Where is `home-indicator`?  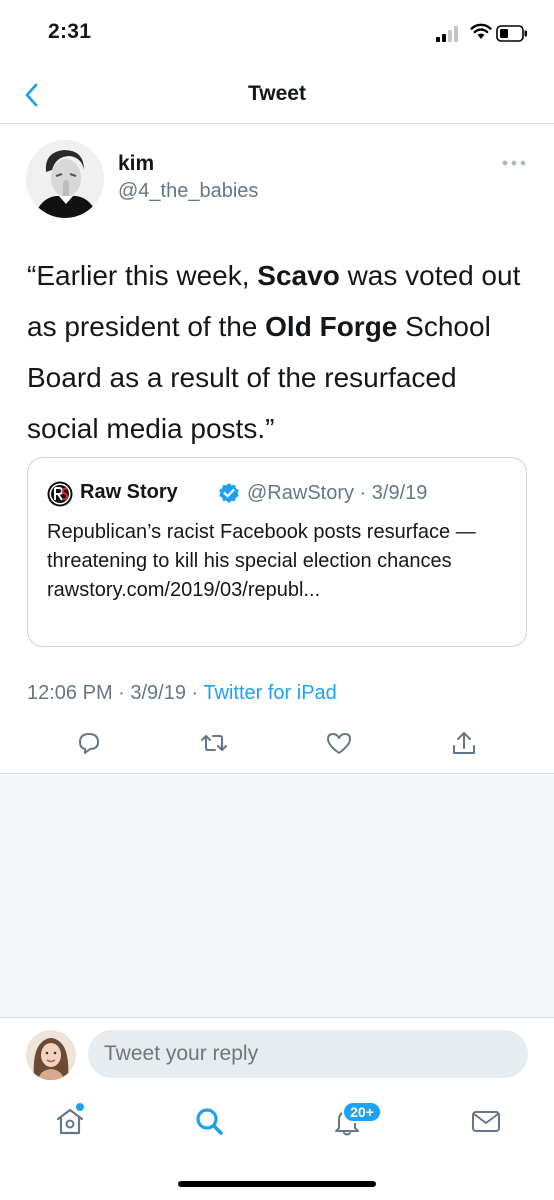
home-indicator is located at coordinates (277, 1184).